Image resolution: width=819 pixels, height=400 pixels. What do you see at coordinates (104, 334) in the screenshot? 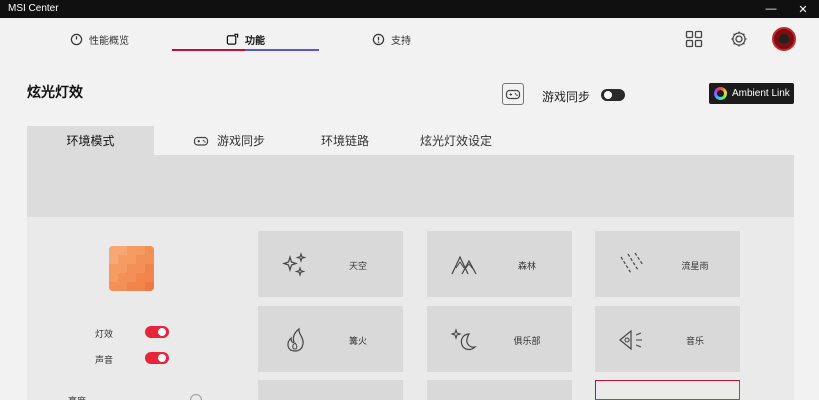
I see `lighting-label: 灯效` at bounding box center [104, 334].